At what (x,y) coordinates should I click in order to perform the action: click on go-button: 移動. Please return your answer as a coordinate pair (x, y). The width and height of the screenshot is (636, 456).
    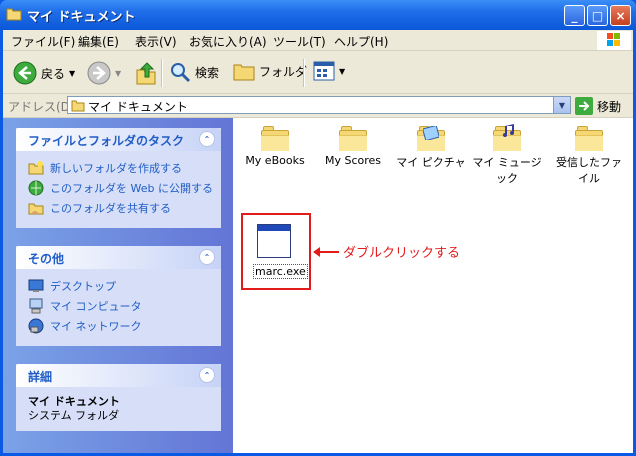
    Looking at the image, I should click on (598, 106).